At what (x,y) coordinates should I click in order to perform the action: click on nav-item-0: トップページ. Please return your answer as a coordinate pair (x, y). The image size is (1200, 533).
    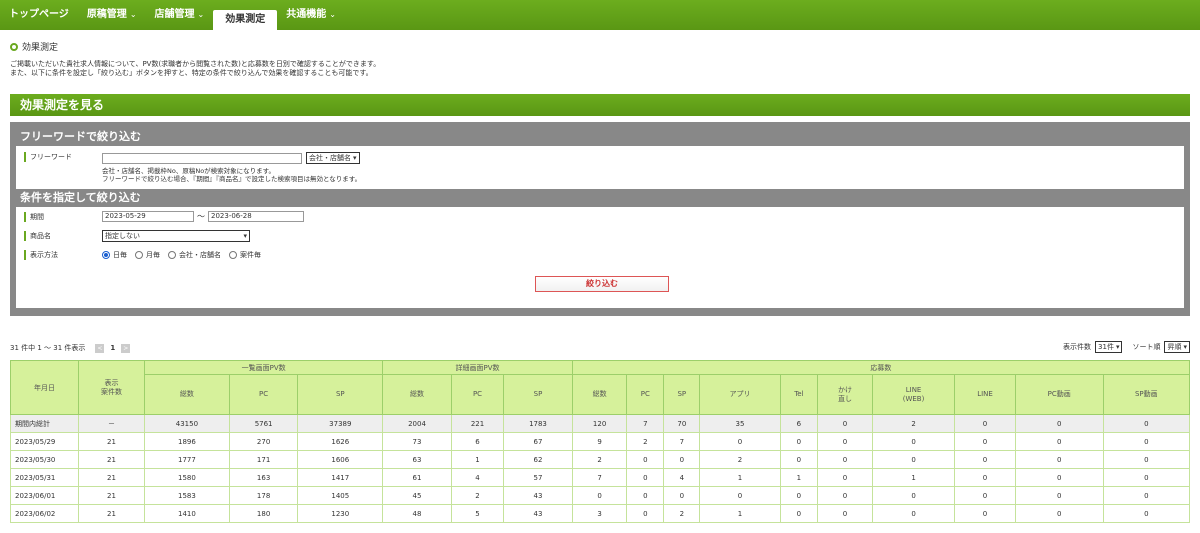
    Looking at the image, I should click on (39, 15).